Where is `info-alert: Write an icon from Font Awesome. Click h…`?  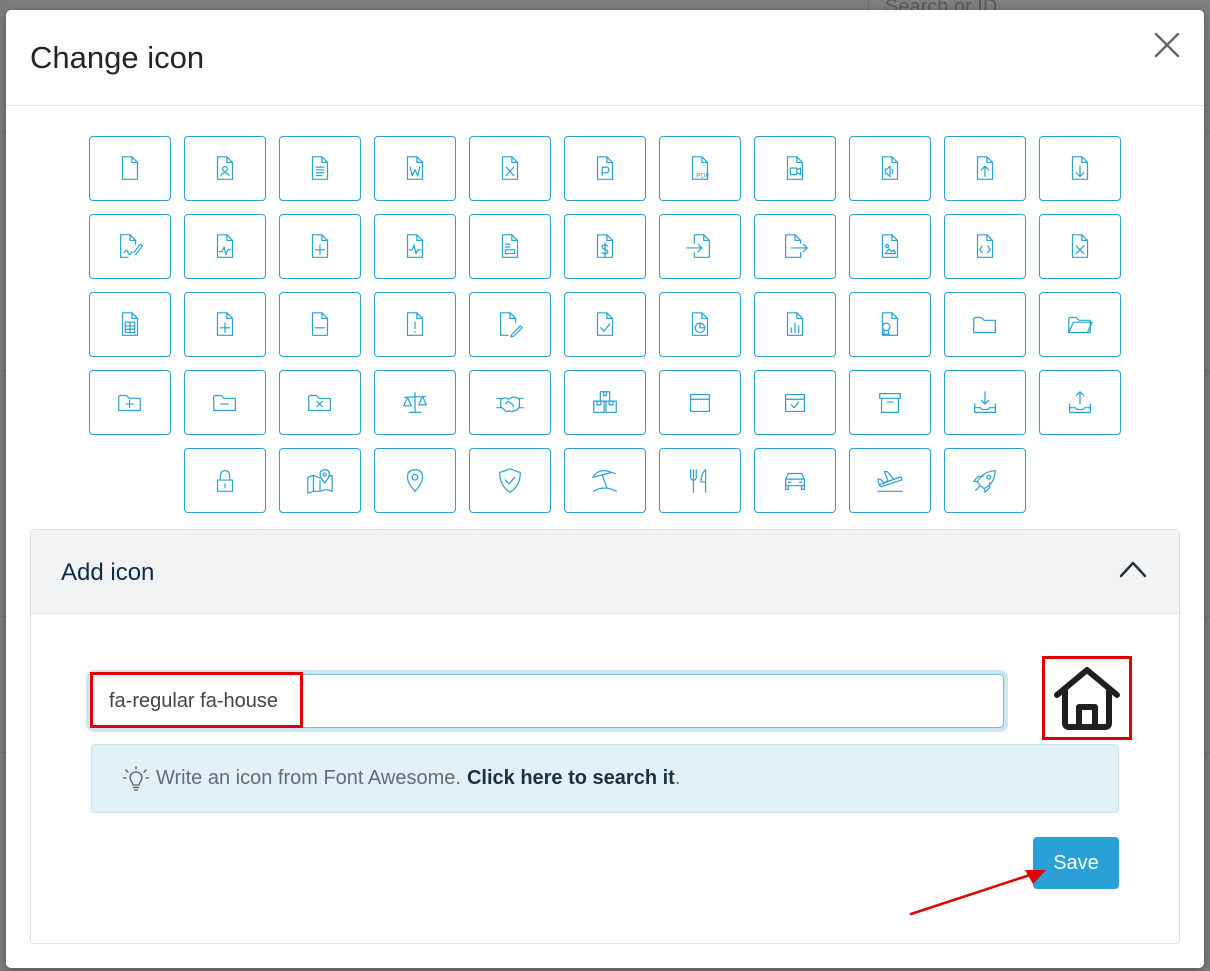 info-alert: Write an icon from Font Awesome. Click h… is located at coordinates (605, 778).